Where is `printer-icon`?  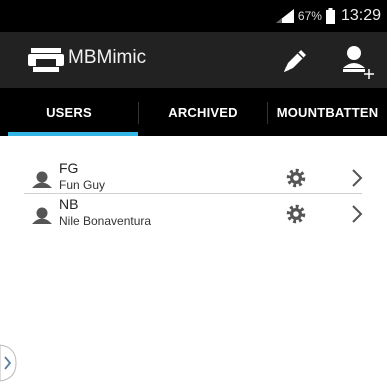
printer-icon is located at coordinates (46, 60).